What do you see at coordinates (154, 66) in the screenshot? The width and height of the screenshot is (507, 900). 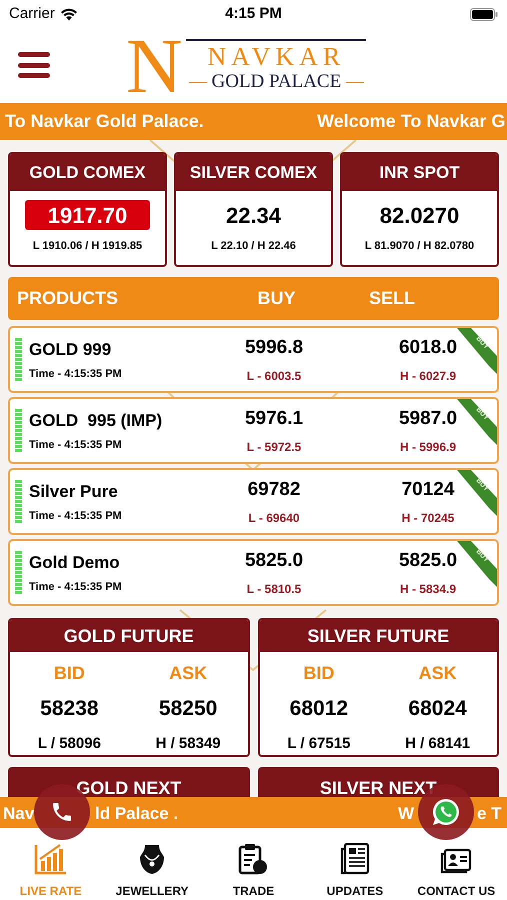 I see `logo-letter: N` at bounding box center [154, 66].